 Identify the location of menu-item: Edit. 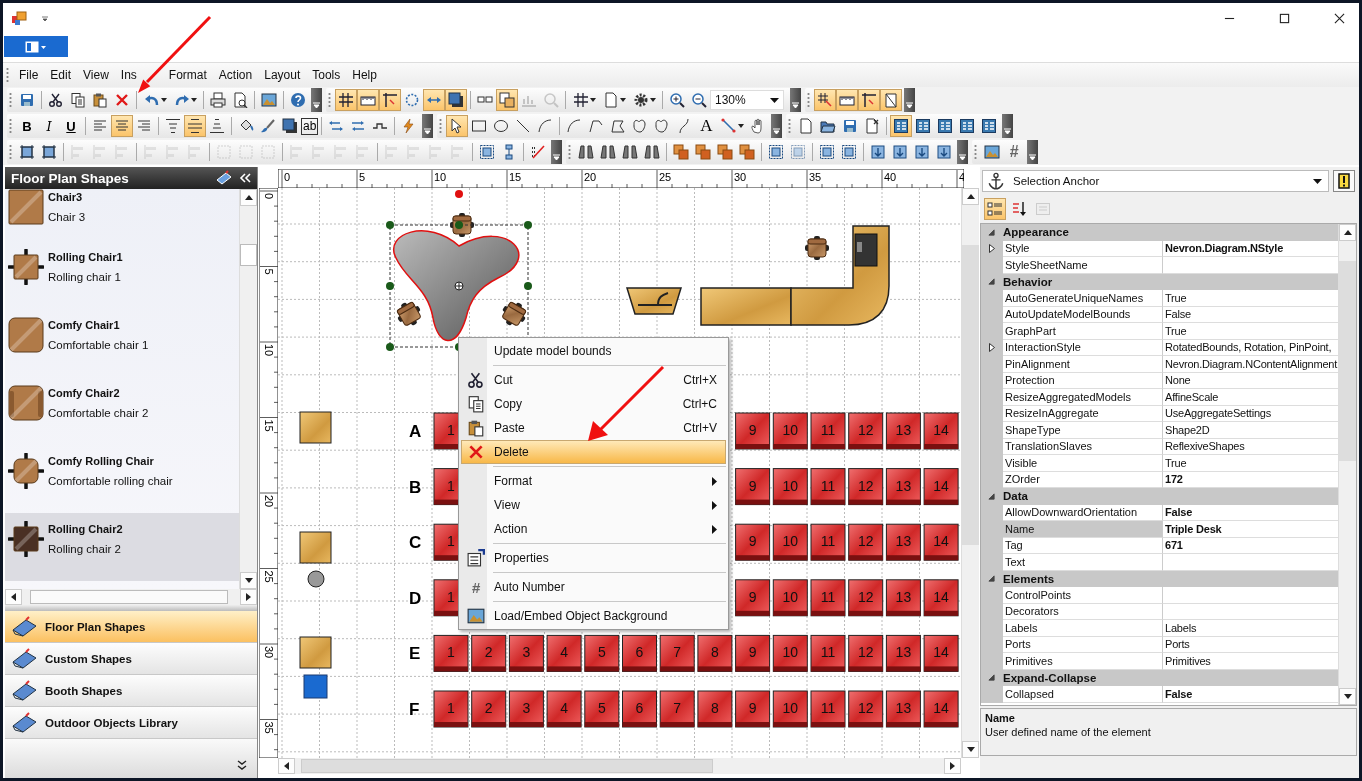
(61, 75).